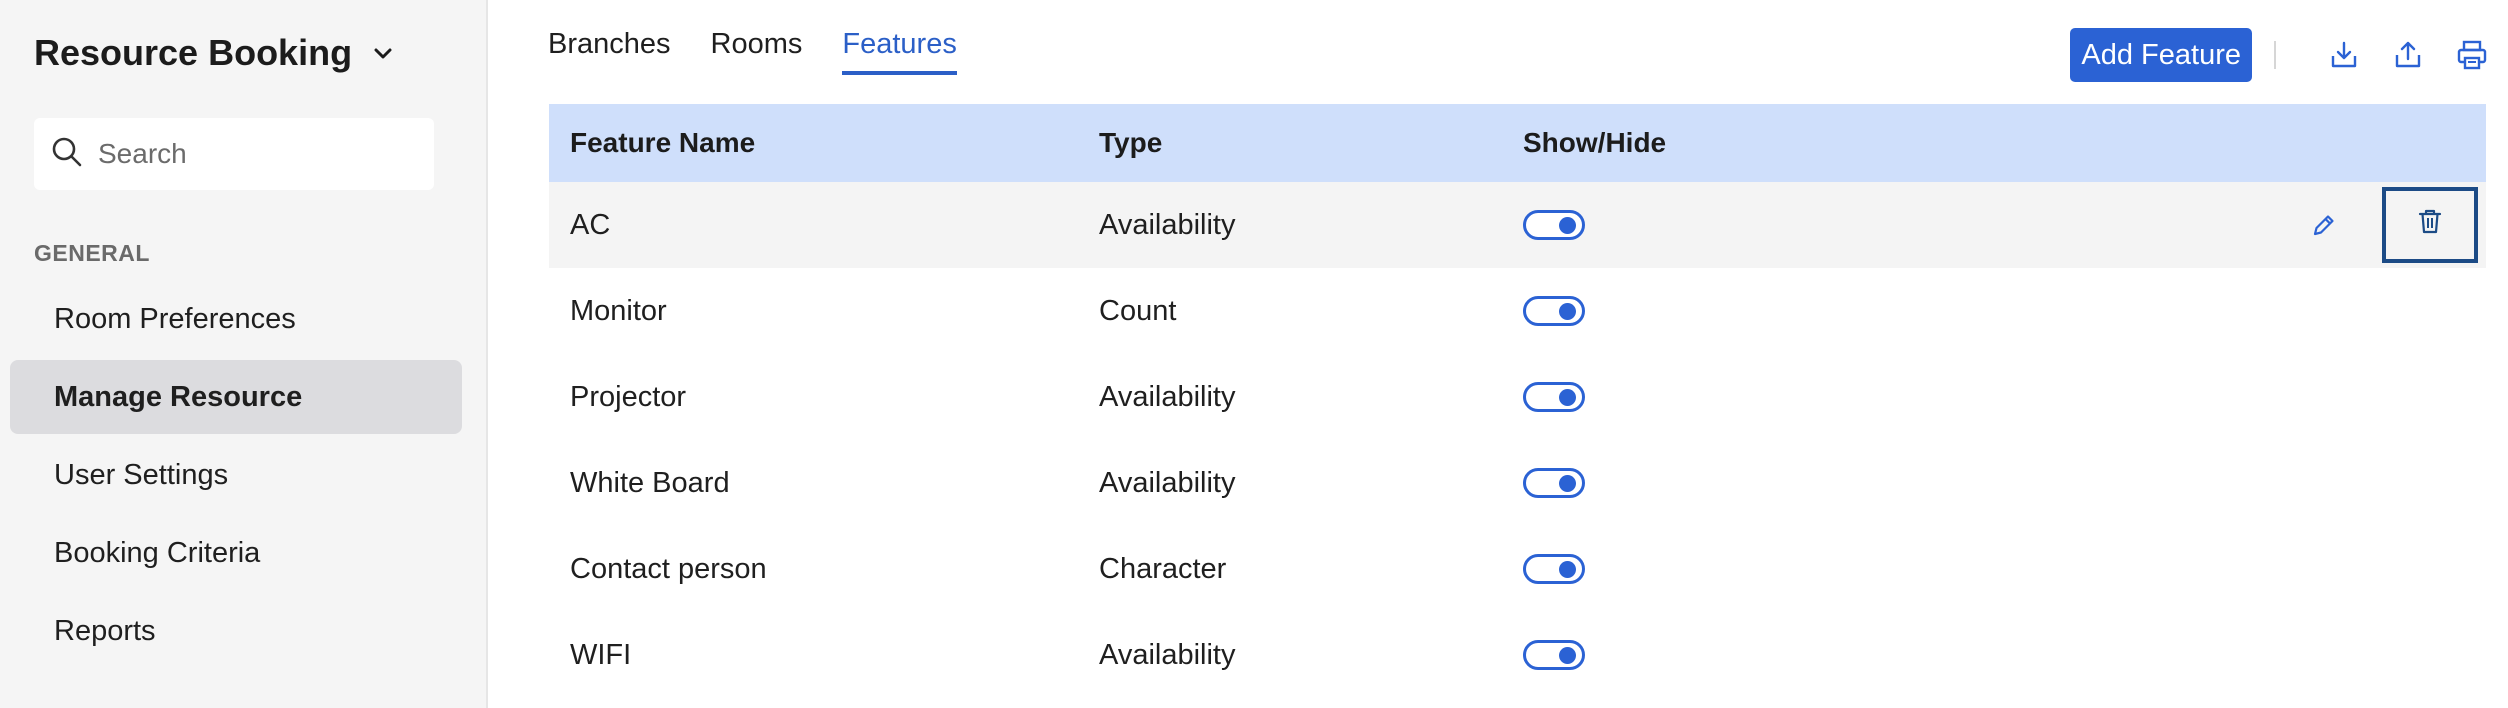  Describe the element at coordinates (2472, 55) in the screenshot. I see `print-icon` at that location.